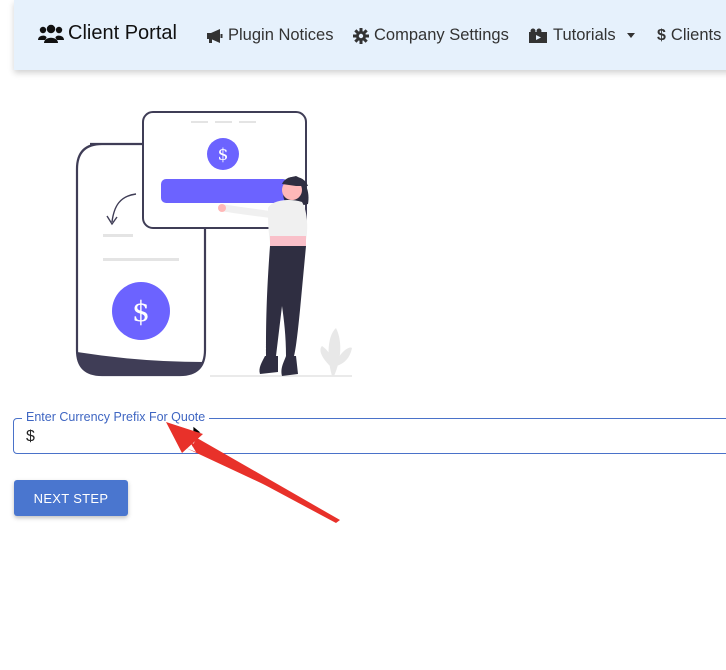 The height and width of the screenshot is (670, 726). I want to click on nav-tutorials-dropdown: Tutorials, so click(581, 35).